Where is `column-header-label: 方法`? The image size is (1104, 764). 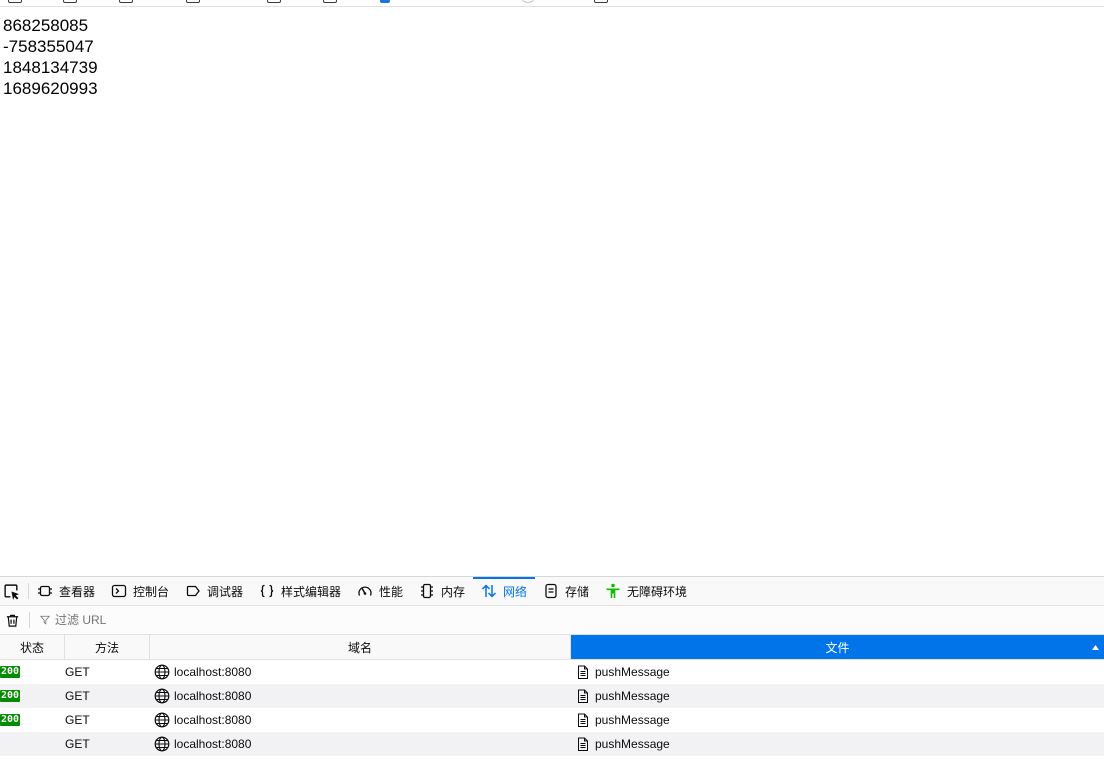
column-header-label: 方法 is located at coordinates (106, 647).